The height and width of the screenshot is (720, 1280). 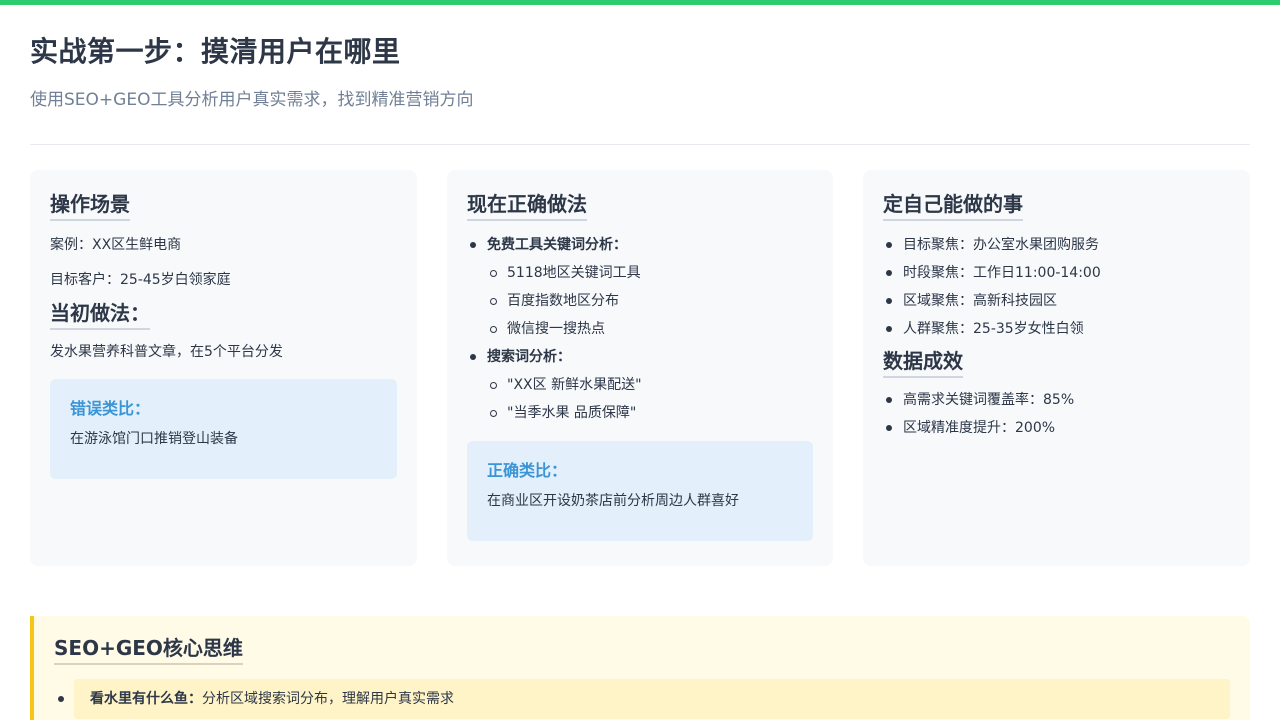 I want to click on list-item: "XX区 新鲜水果配送", so click(x=640, y=385).